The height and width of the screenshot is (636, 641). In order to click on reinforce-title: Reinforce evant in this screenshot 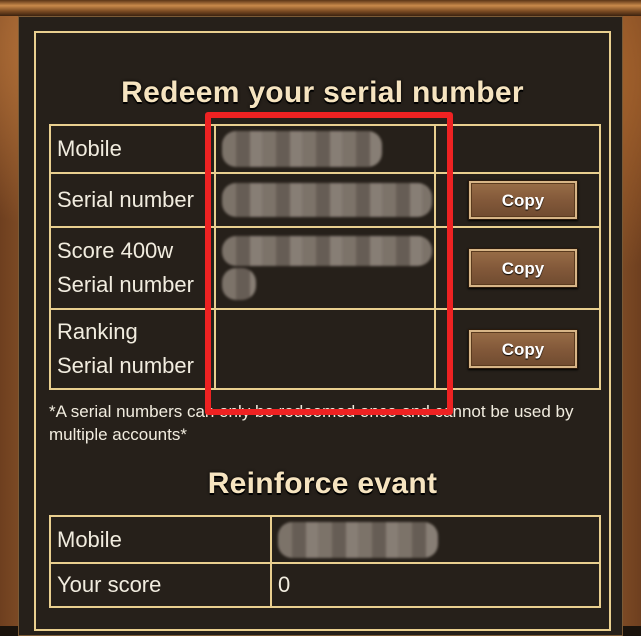, I will do `click(322, 483)`.